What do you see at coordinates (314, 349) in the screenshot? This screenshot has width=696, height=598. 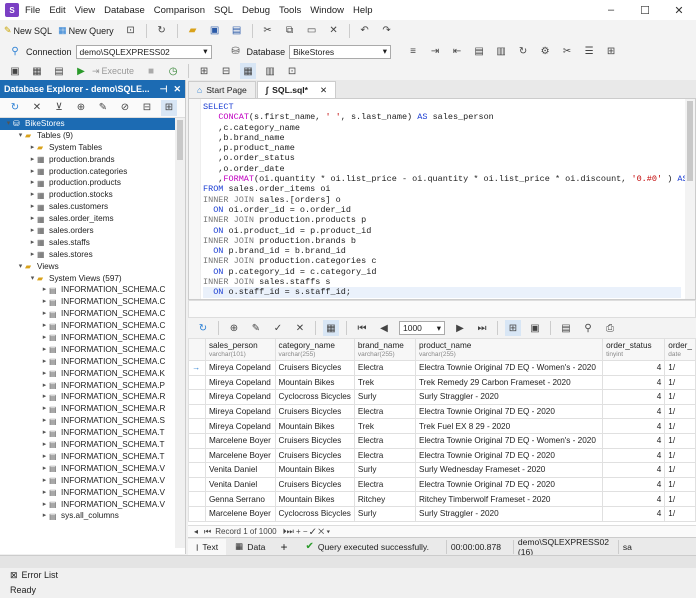 I see `column-header: category_name varchar(255)` at bounding box center [314, 349].